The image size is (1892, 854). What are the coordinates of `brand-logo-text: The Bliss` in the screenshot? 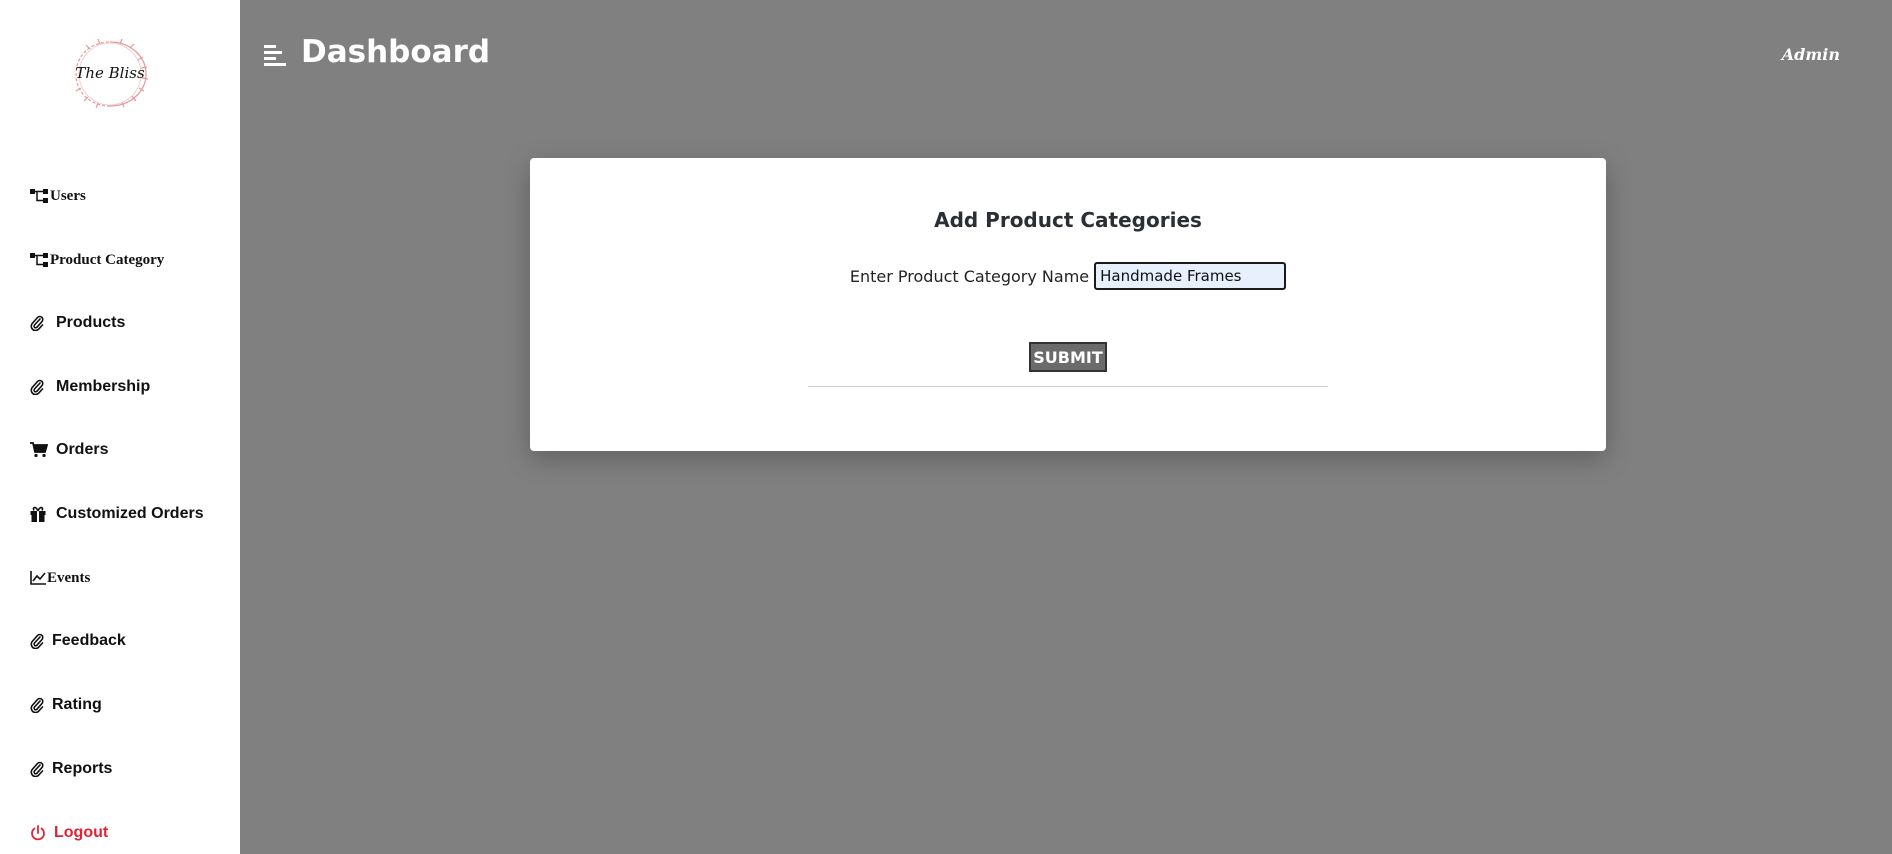 It's located at (110, 73).